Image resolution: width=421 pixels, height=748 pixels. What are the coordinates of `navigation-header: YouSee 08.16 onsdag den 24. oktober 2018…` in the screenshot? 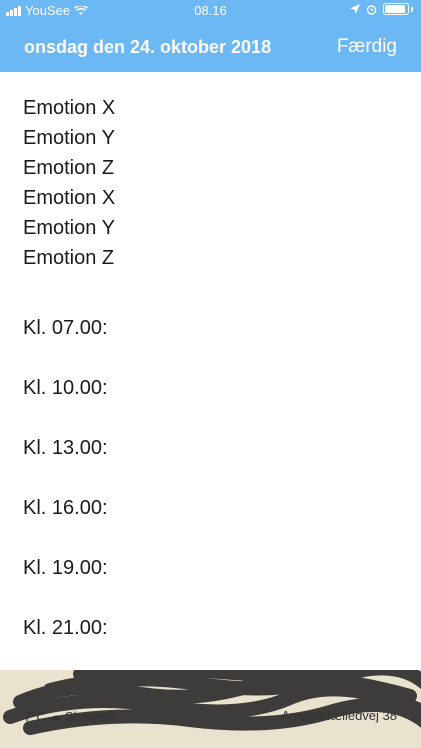 It's located at (210, 36).